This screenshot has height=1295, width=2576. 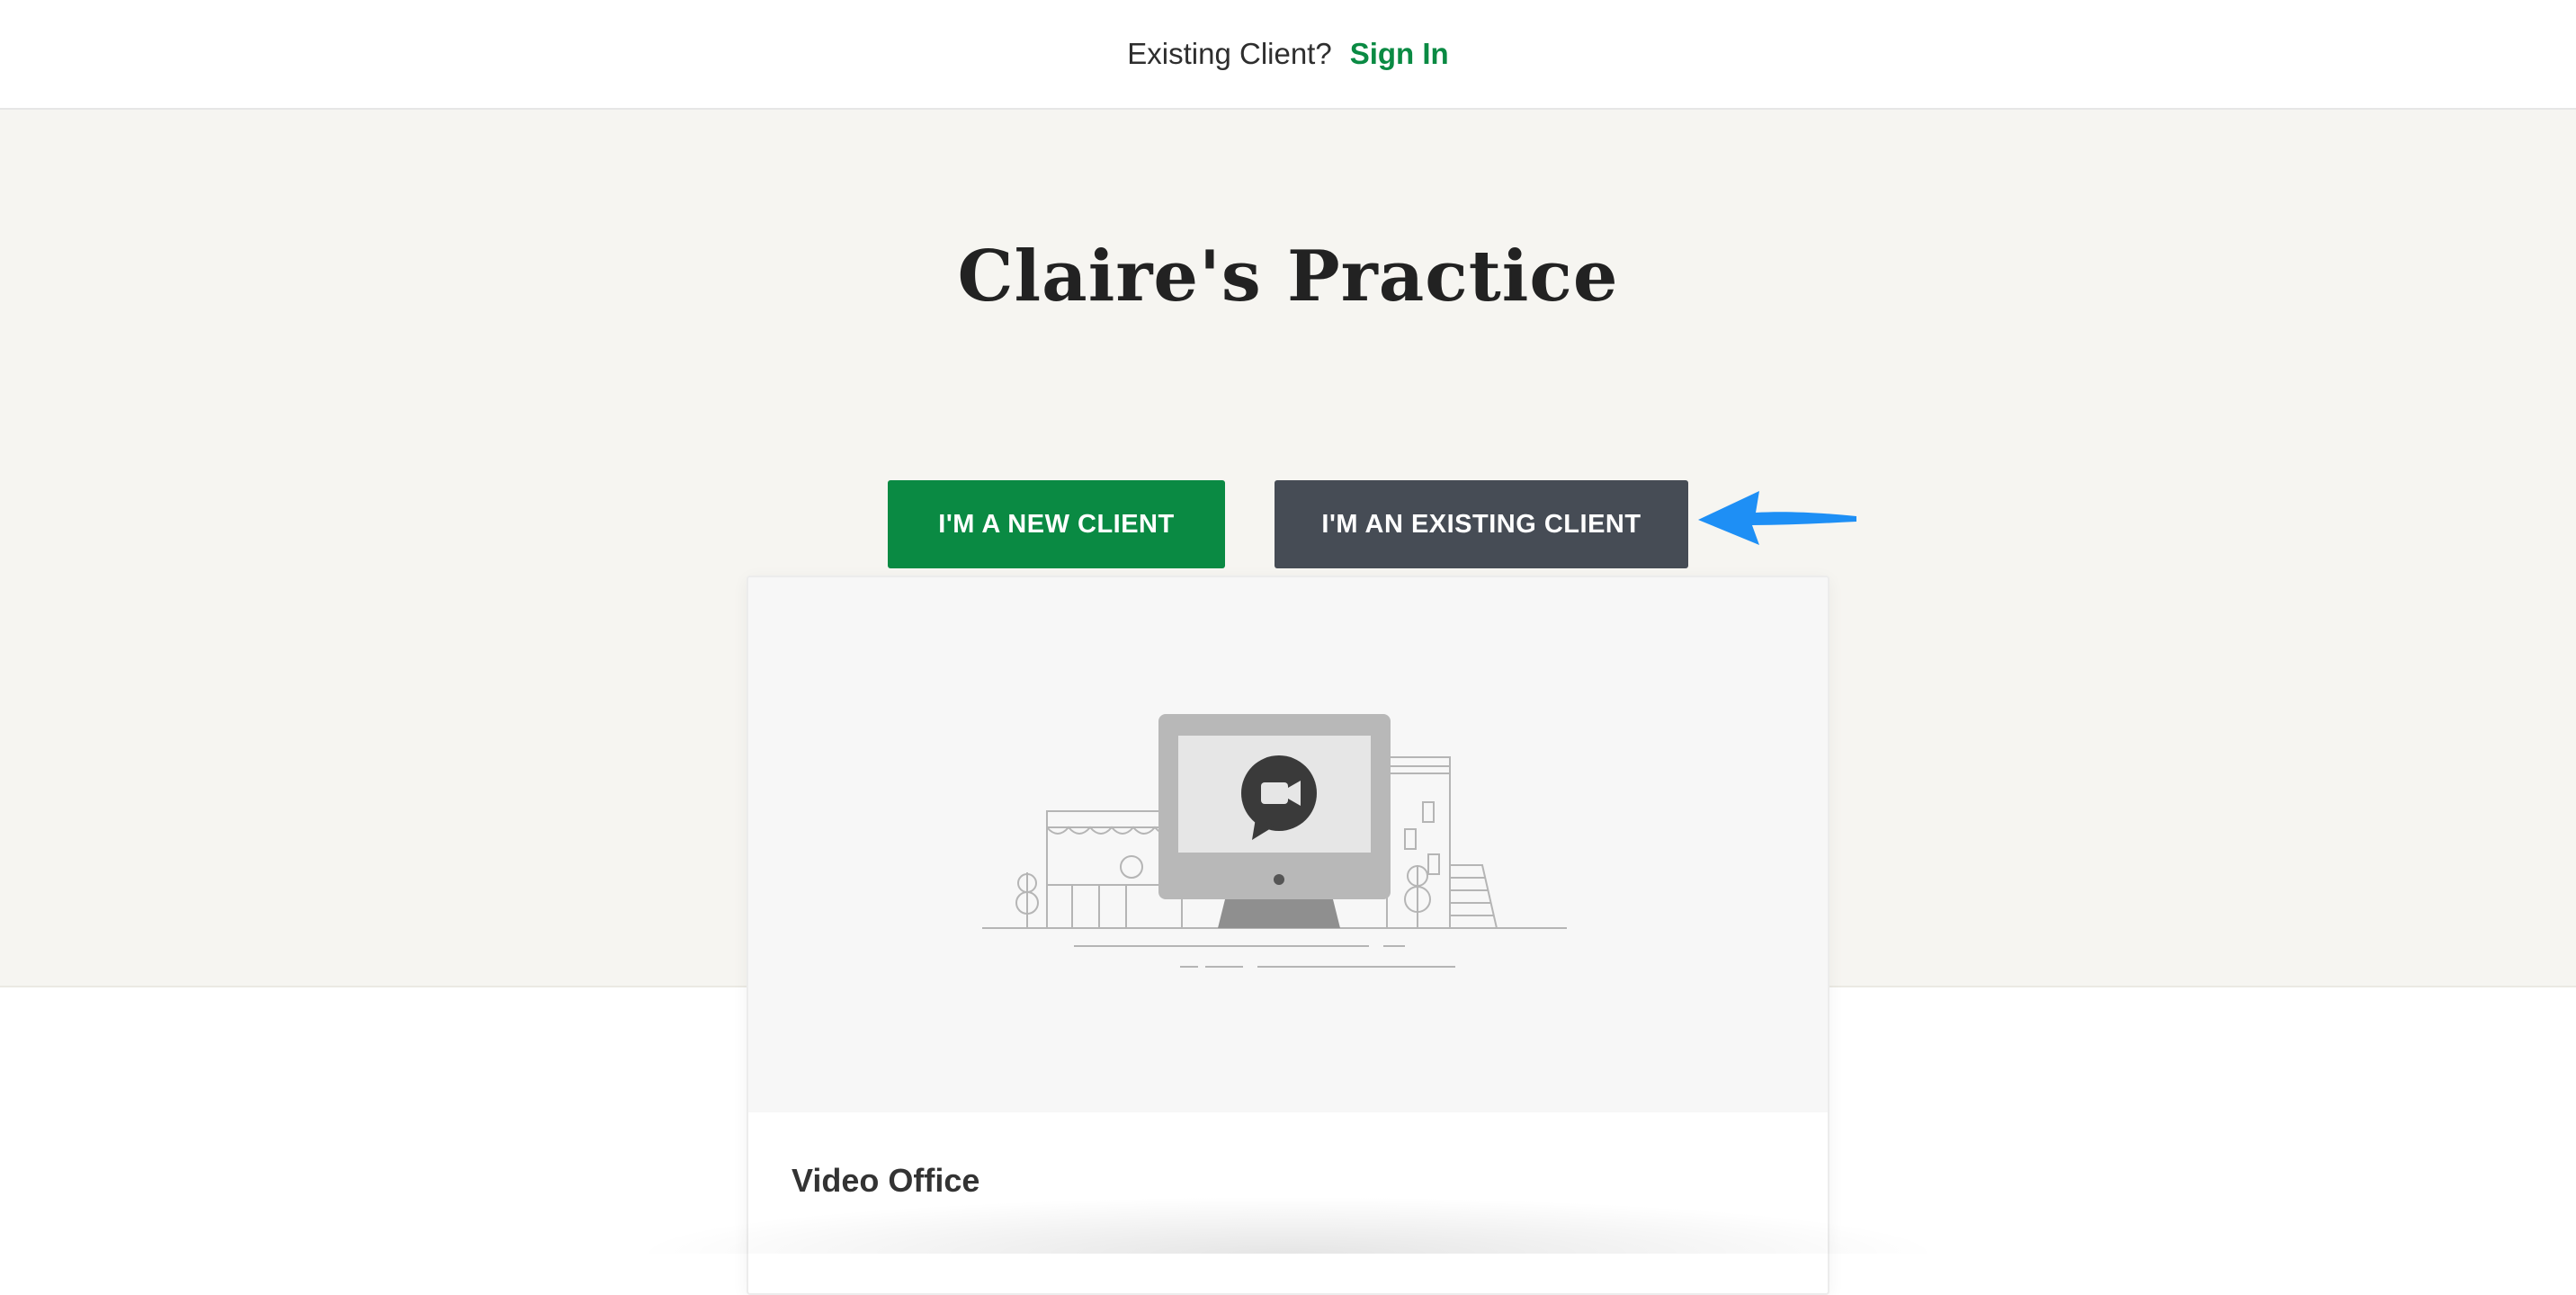 I want to click on video-office-illustration-icon, so click(x=1274, y=841).